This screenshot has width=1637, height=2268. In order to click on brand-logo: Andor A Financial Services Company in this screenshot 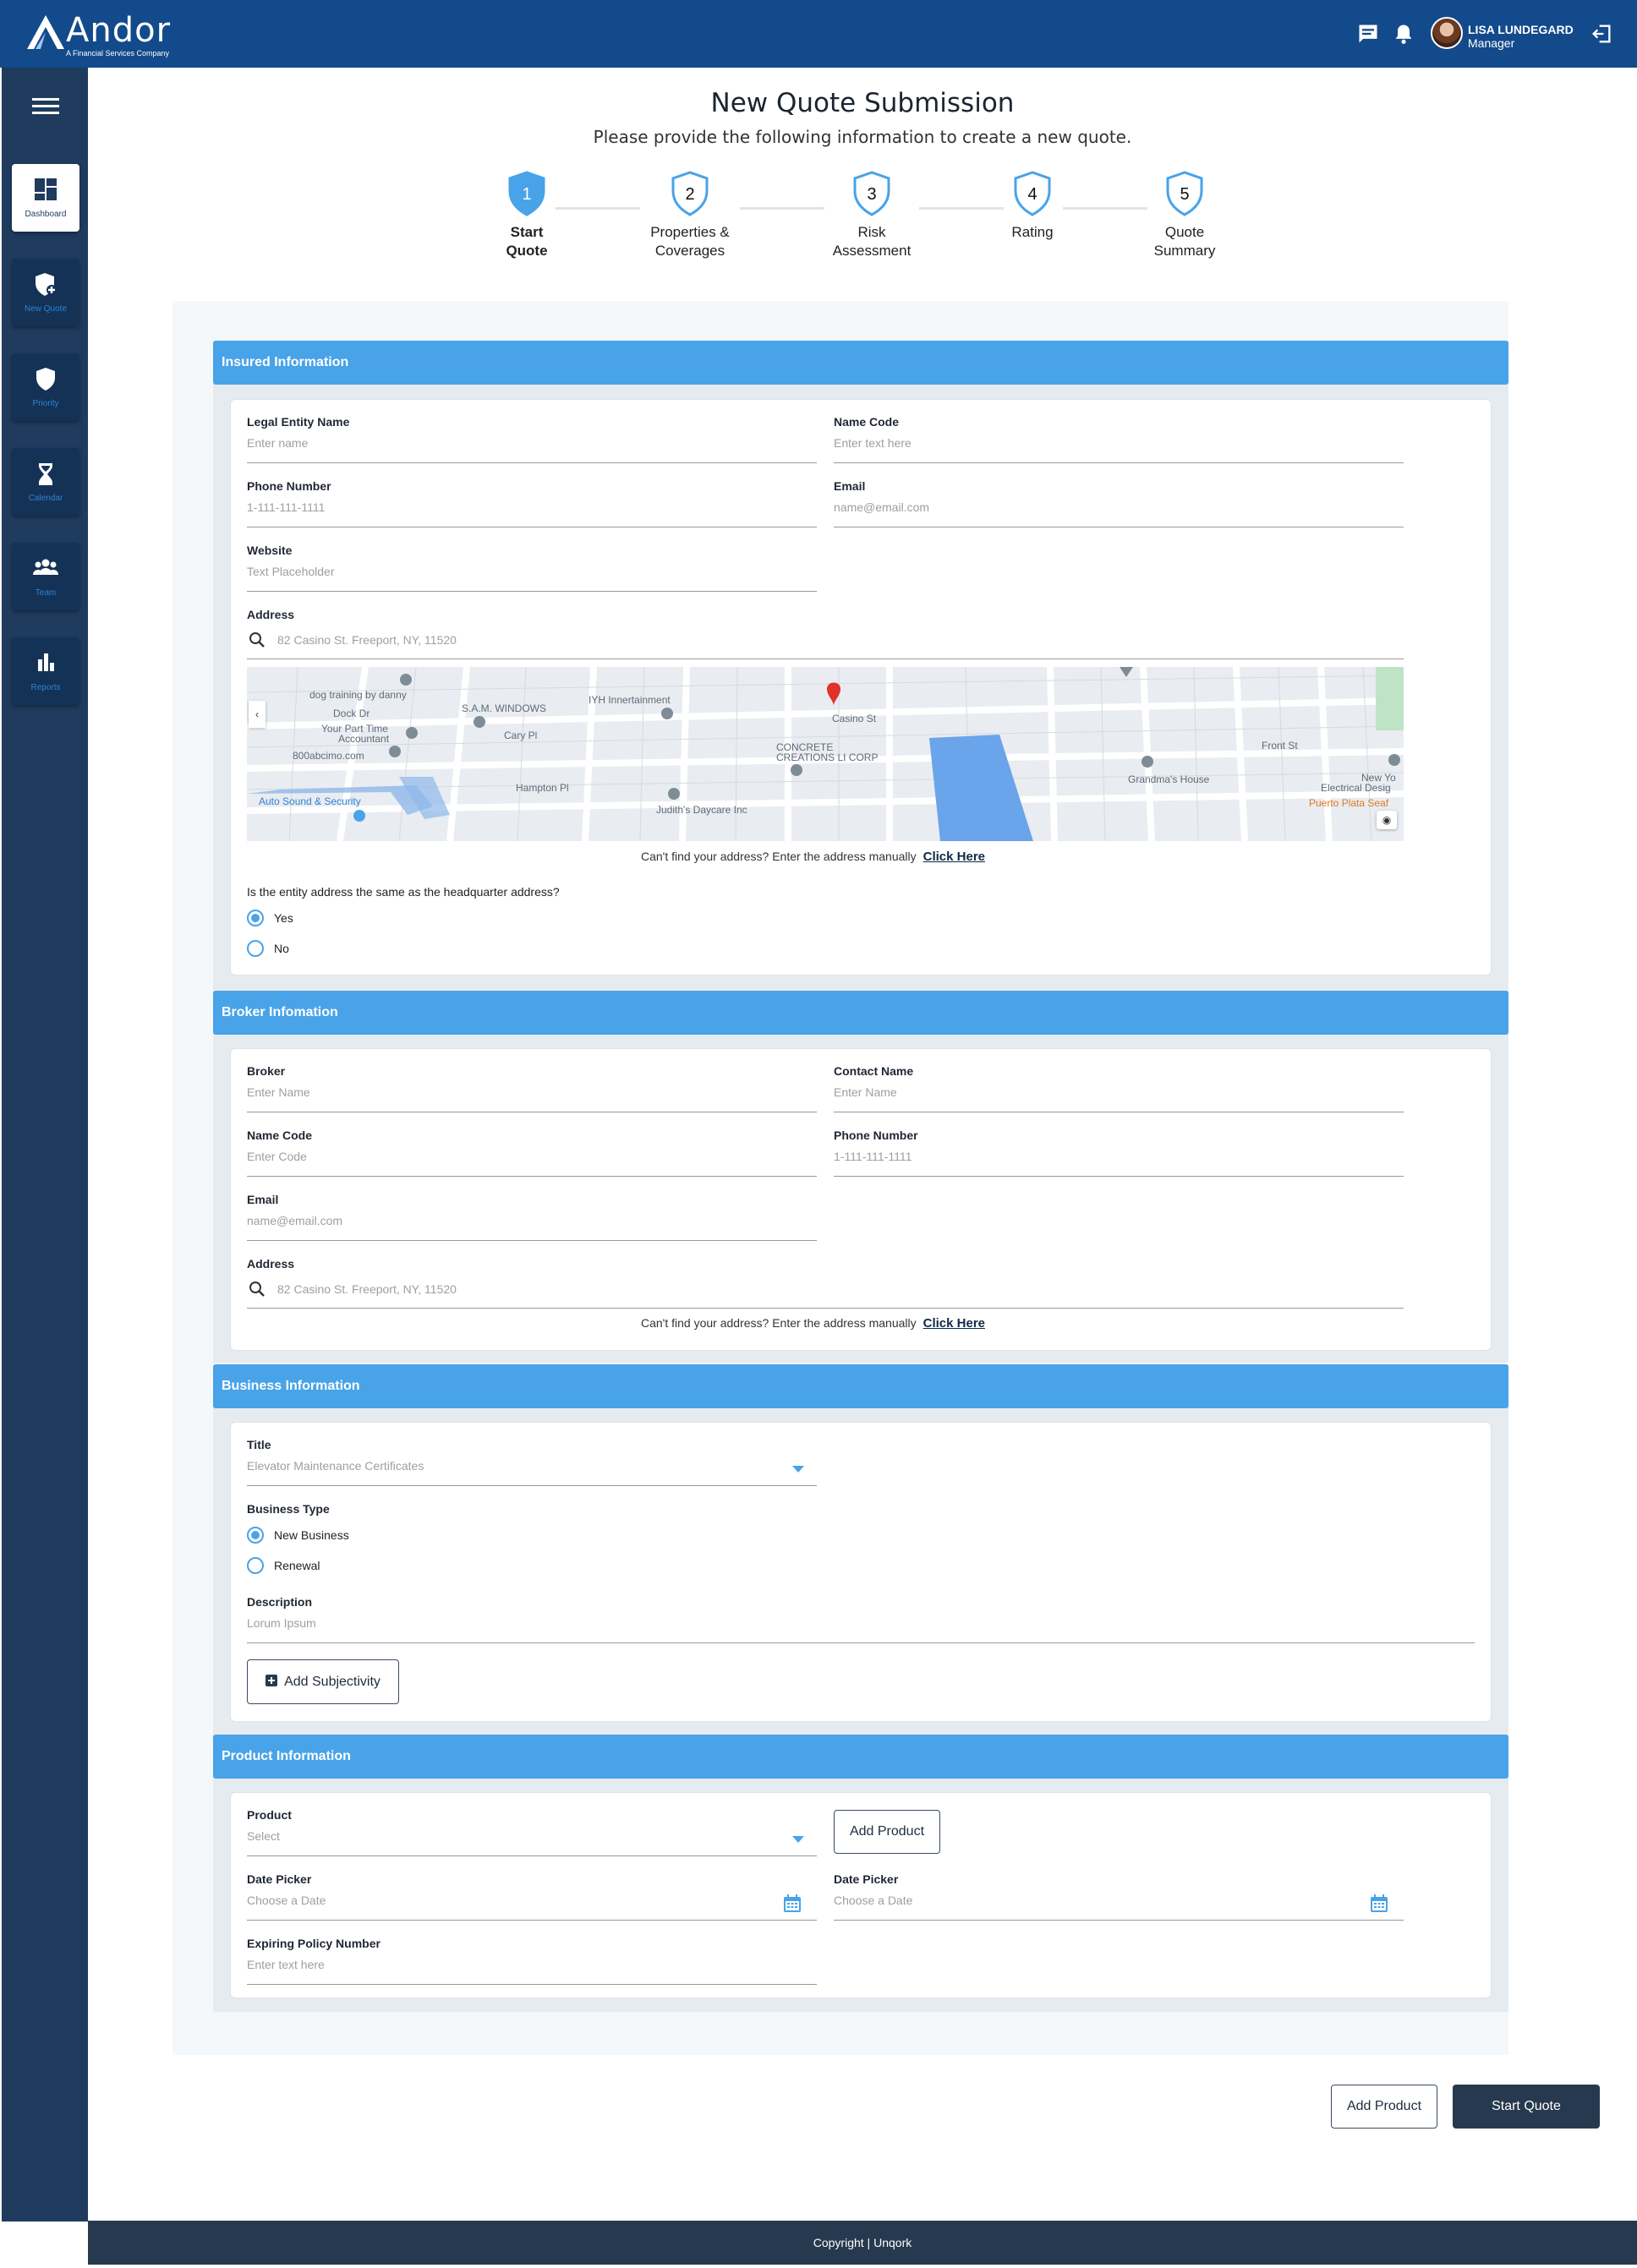, I will do `click(108, 34)`.